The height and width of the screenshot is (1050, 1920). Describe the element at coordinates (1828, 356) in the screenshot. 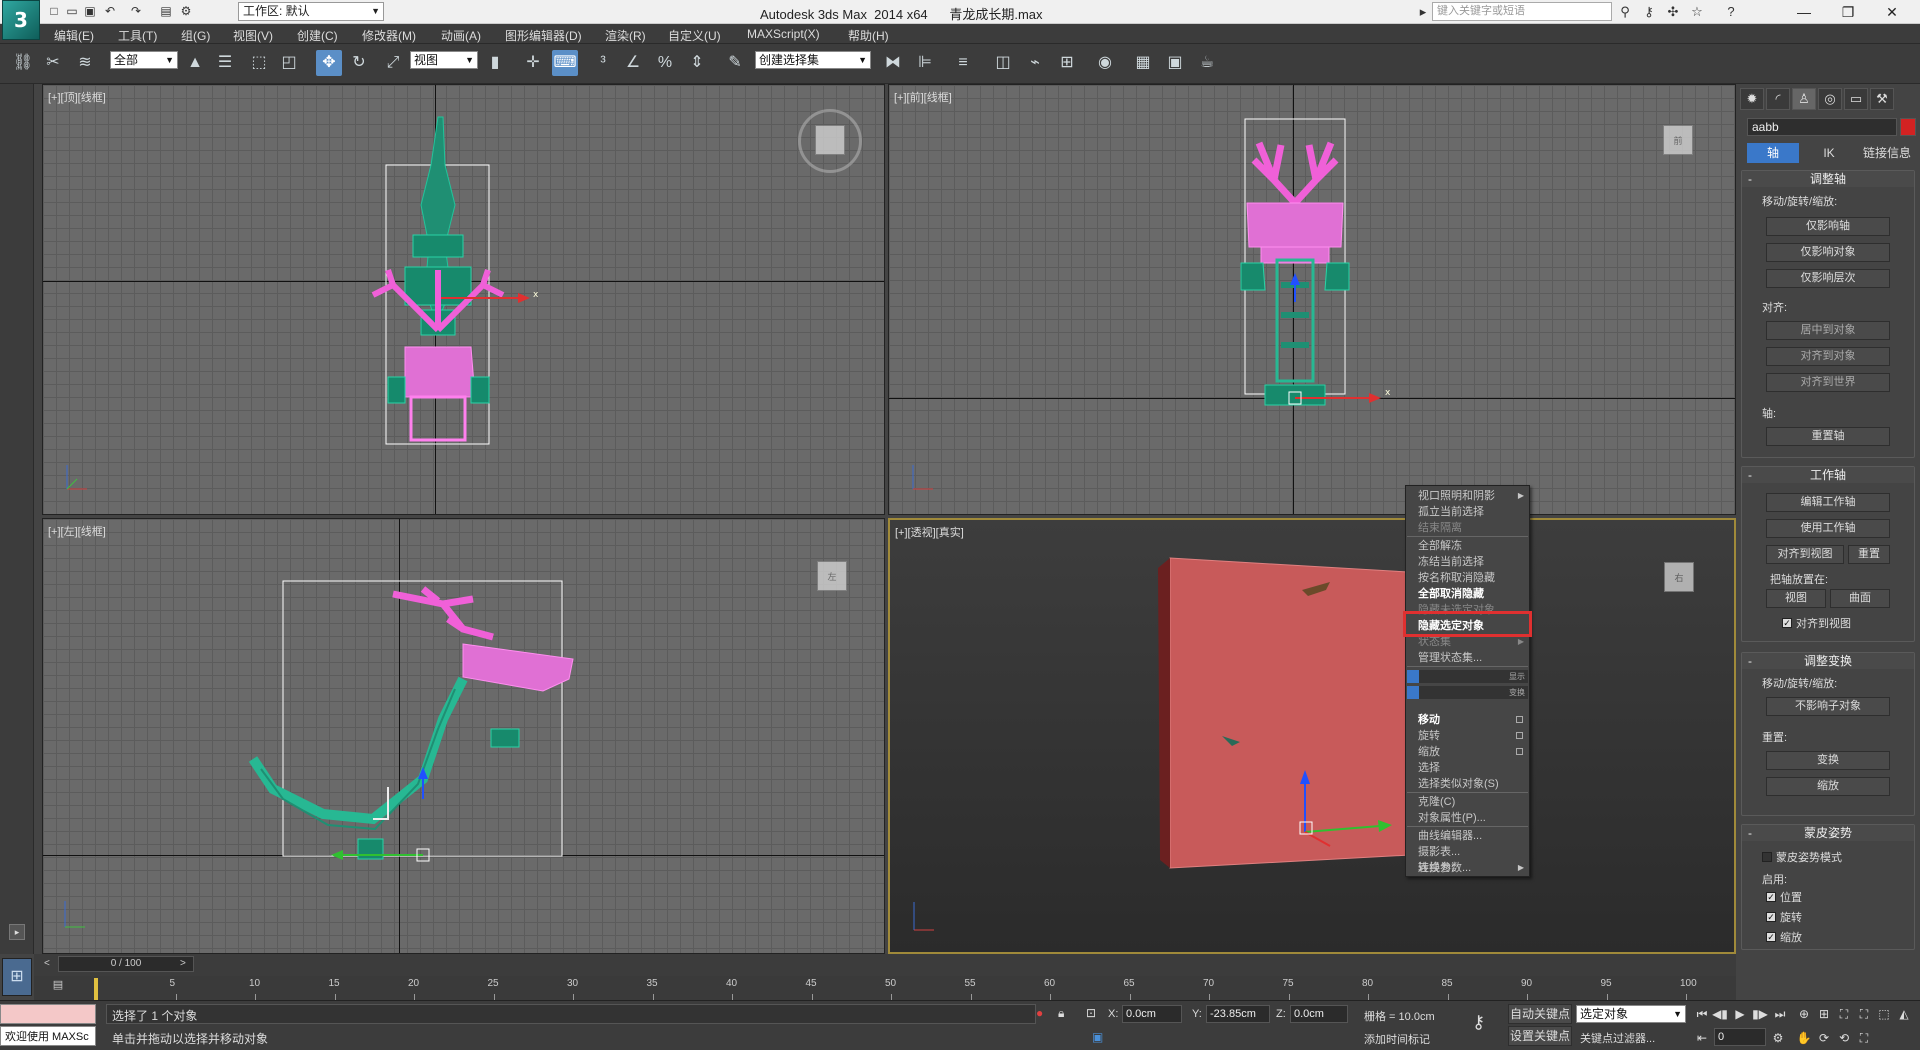

I see `align-to-object-button: 对齐到对象` at that location.